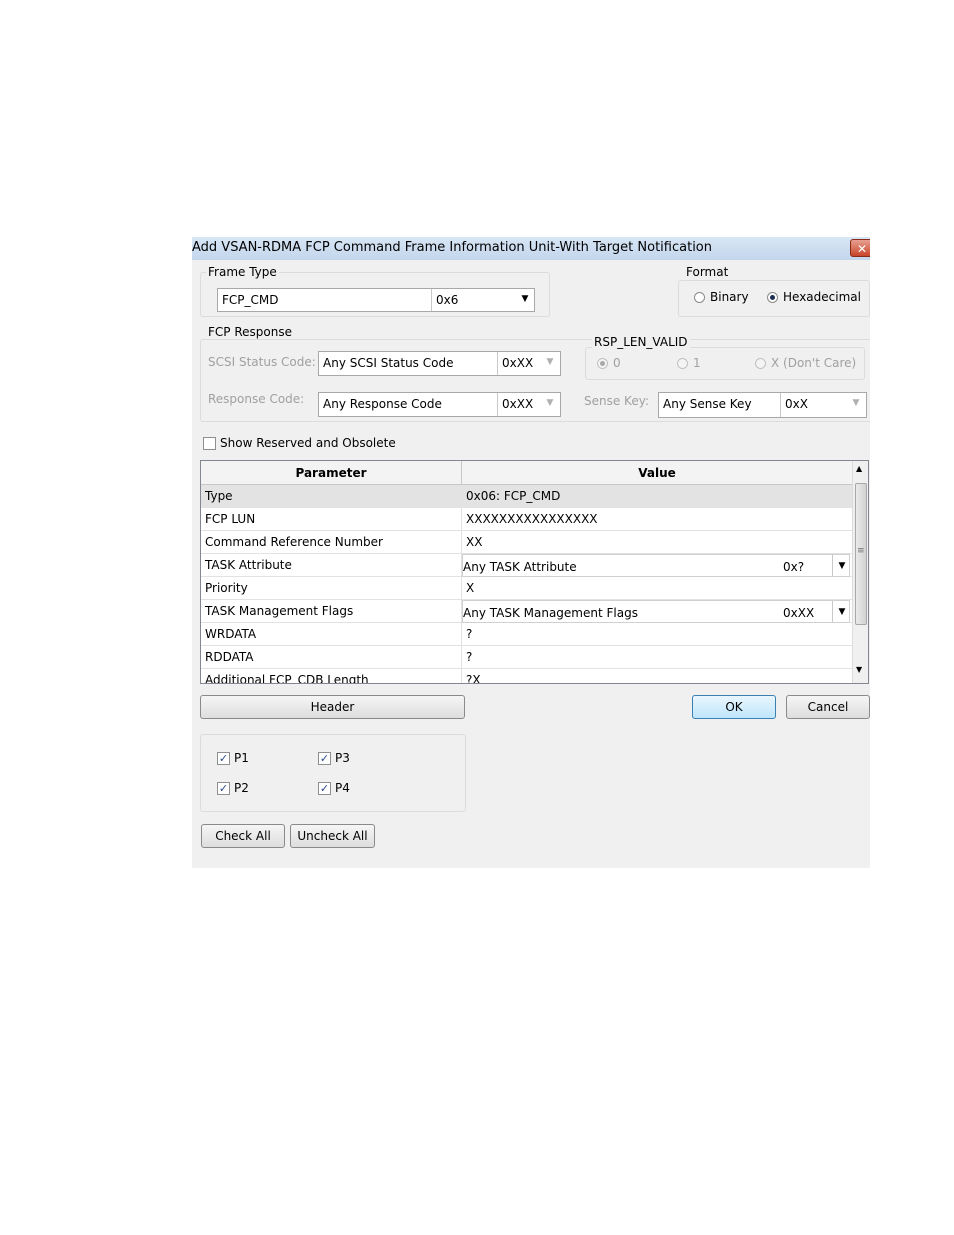  Describe the element at coordinates (861, 554) in the screenshot. I see `scrollbar-thumb: ≡` at that location.